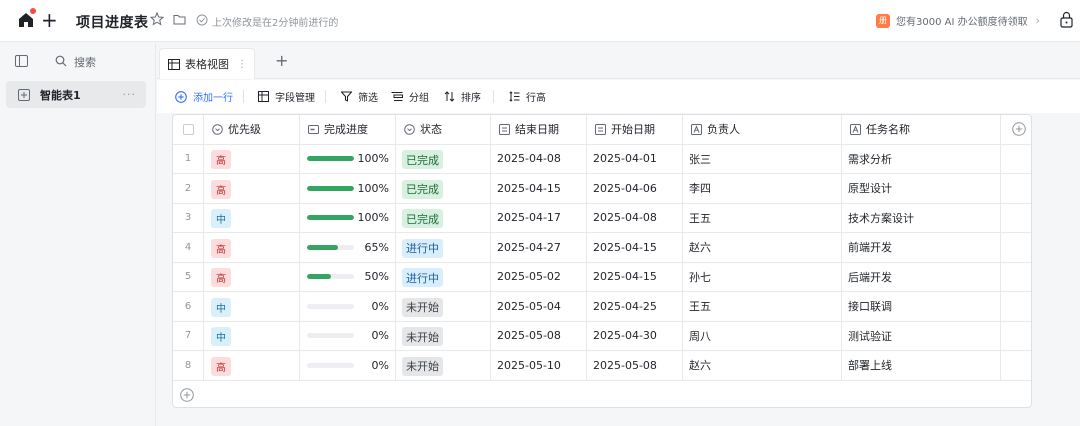  I want to click on new-plus-icon: +, so click(49, 20).